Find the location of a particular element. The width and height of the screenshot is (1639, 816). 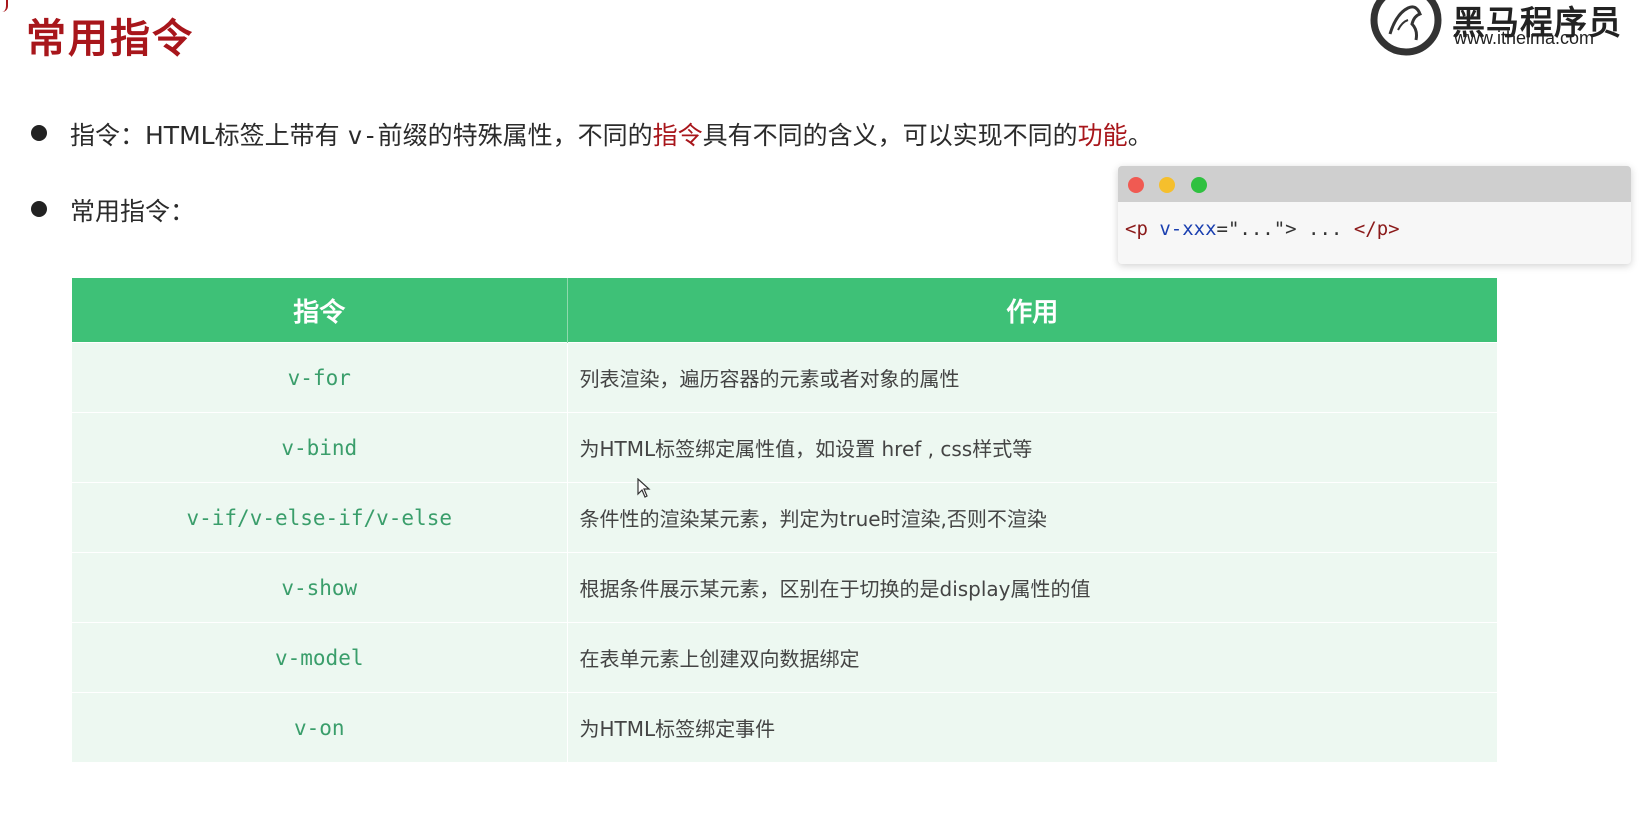

definition-suffix: 。 is located at coordinates (1140, 135).